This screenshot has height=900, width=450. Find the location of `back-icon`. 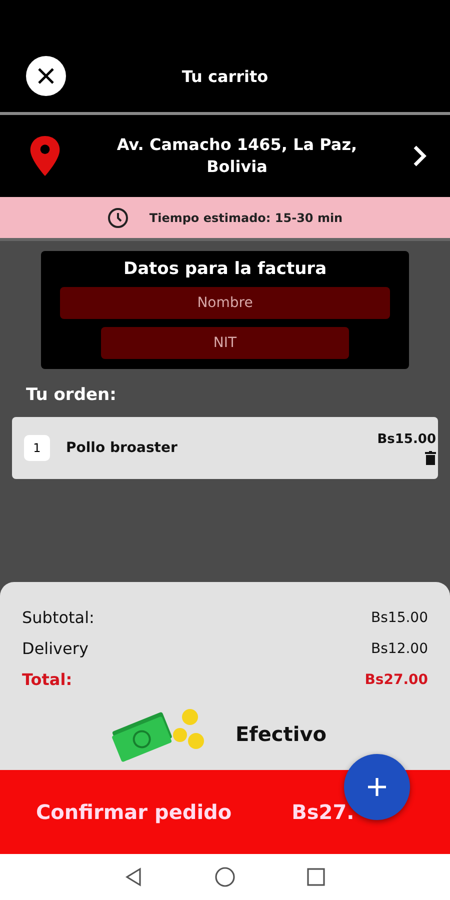

back-icon is located at coordinates (134, 877).